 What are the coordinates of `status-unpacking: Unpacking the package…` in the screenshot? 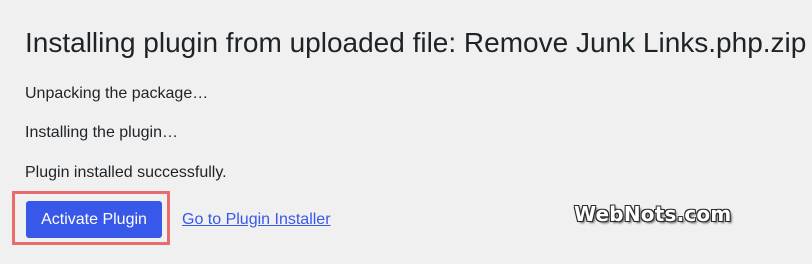 It's located at (117, 93).